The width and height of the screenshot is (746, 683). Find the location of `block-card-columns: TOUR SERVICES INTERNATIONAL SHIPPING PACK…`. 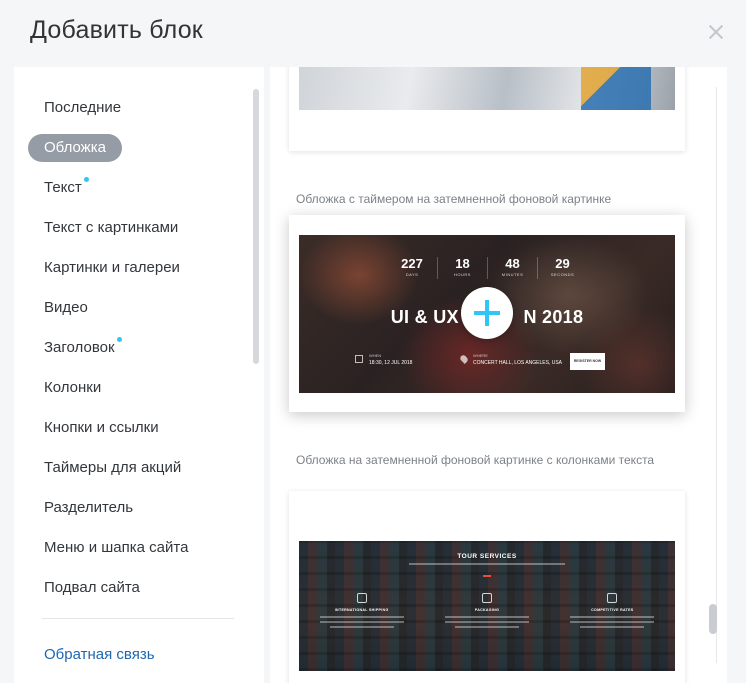

block-card-columns: TOUR SERVICES INTERNATIONAL SHIPPING PACK… is located at coordinates (487, 587).